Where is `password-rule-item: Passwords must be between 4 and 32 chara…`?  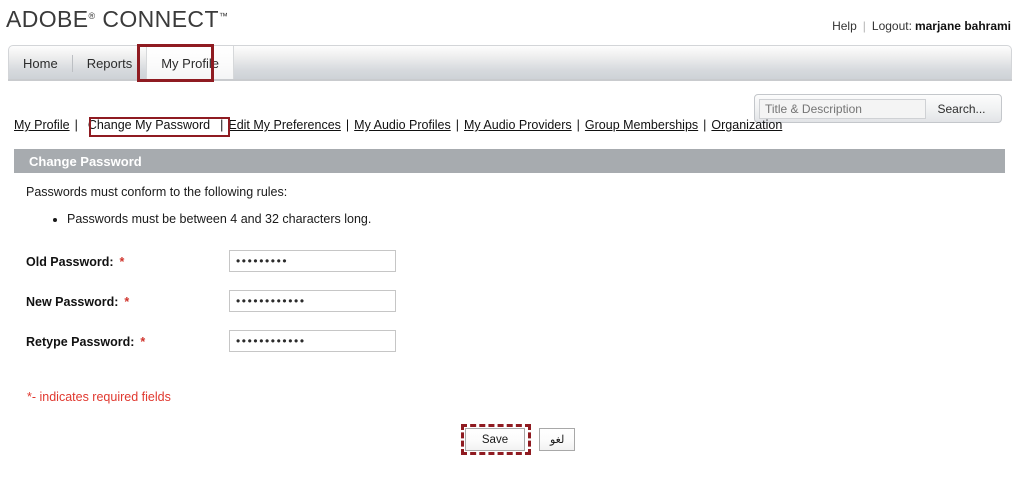 password-rule-item: Passwords must be between 4 and 32 chara… is located at coordinates (219, 219).